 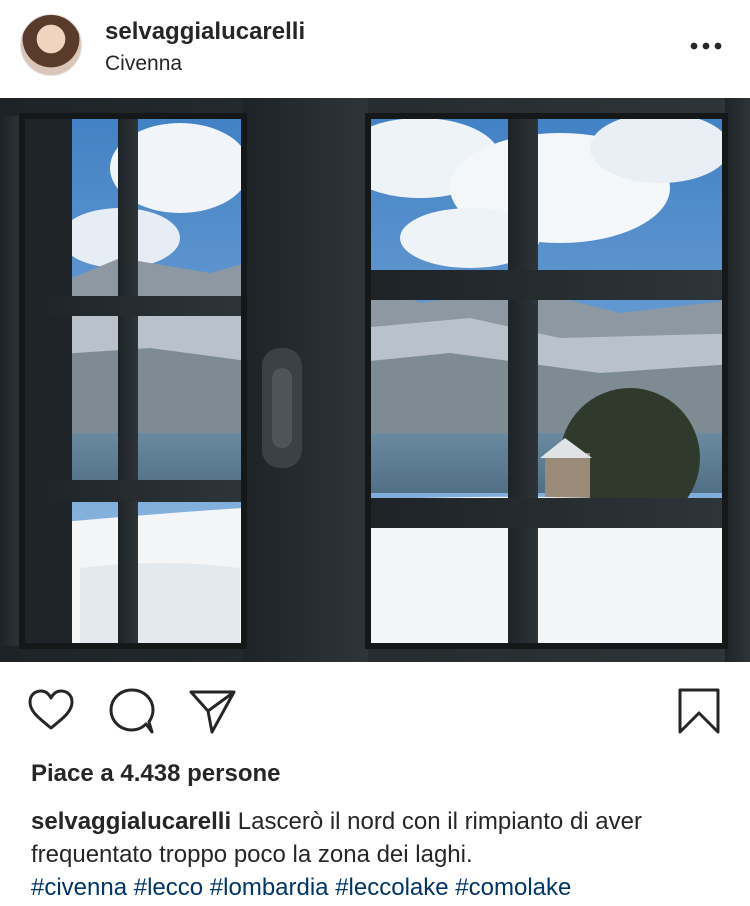 What do you see at coordinates (168, 887) in the screenshot?
I see `hashtag-link: #lecco` at bounding box center [168, 887].